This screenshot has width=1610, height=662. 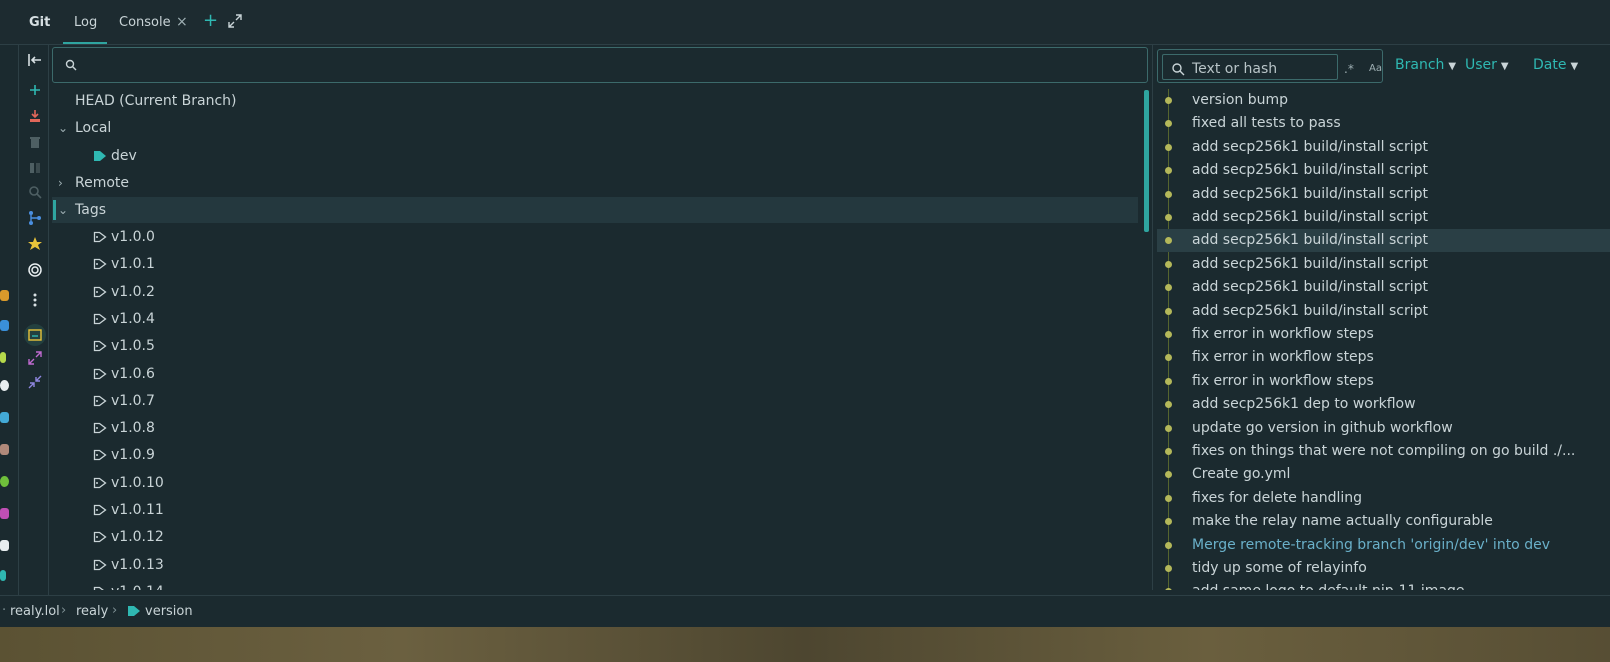 I want to click on branch-filter: Branch ▼, so click(x=1425, y=65).